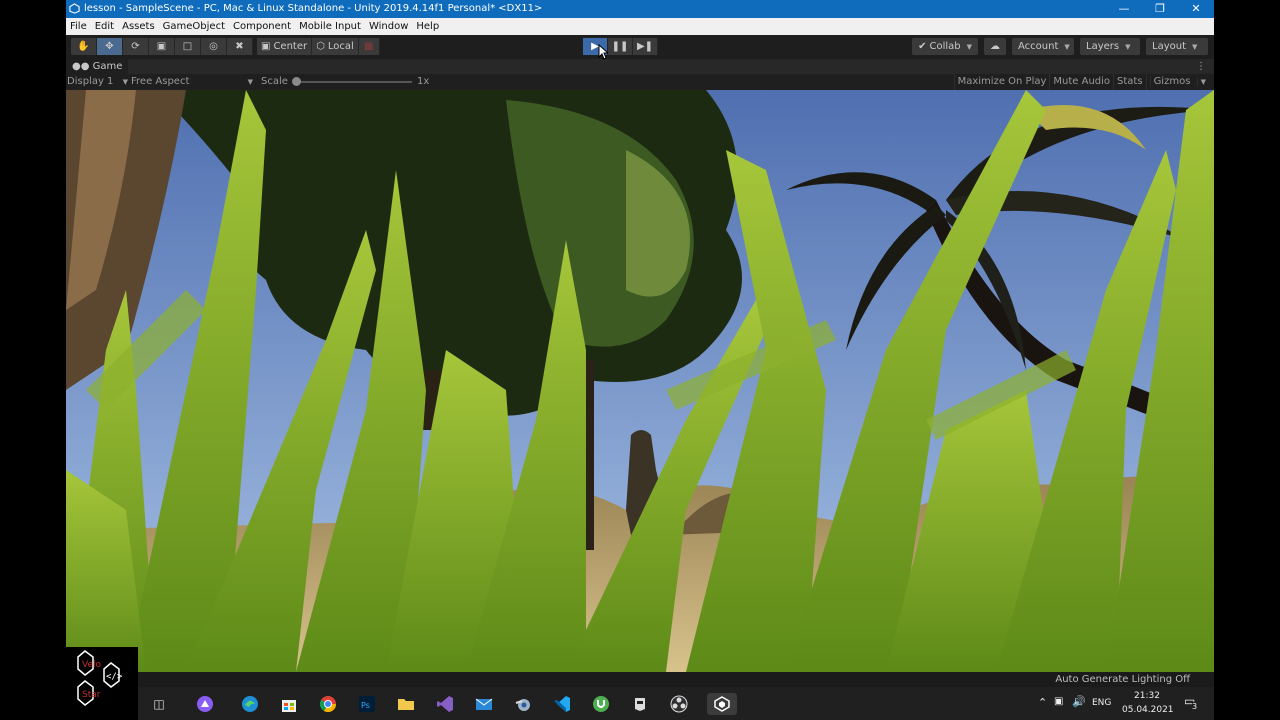 The image size is (1280, 720). Describe the element at coordinates (1042, 702) in the screenshot. I see `chevron-up-icon: ⌃` at that location.